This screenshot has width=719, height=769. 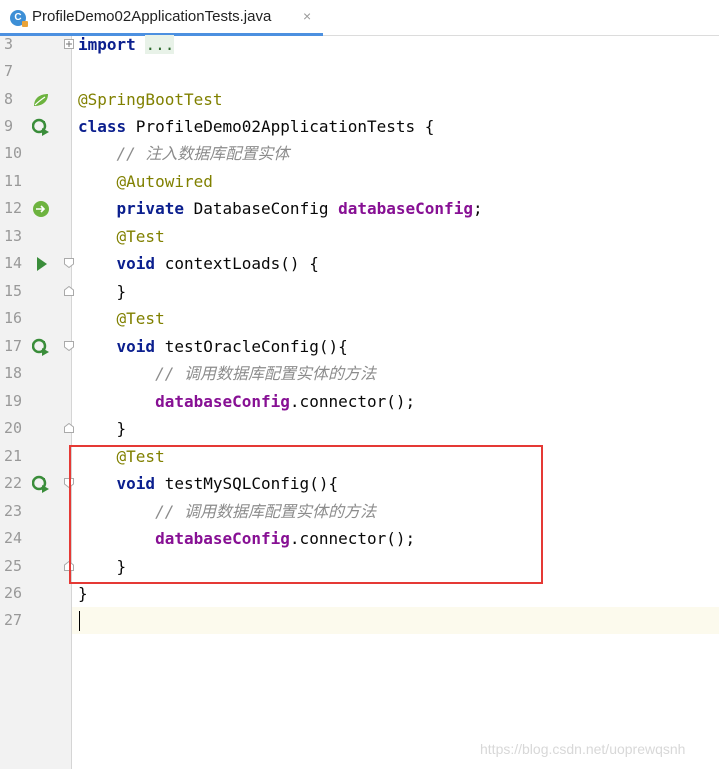 What do you see at coordinates (359, 291) in the screenshot?
I see `code-line-15: 15 }` at bounding box center [359, 291].